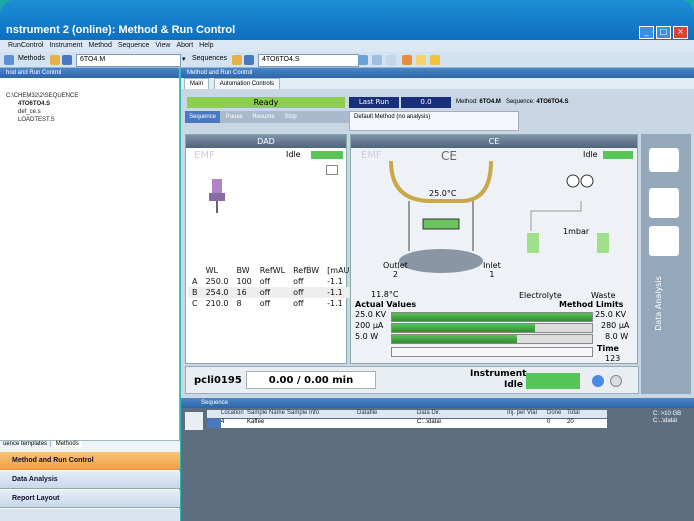  Describe the element at coordinates (26, 444) in the screenshot. I see `tab-sequence-templates: uence templates` at that location.